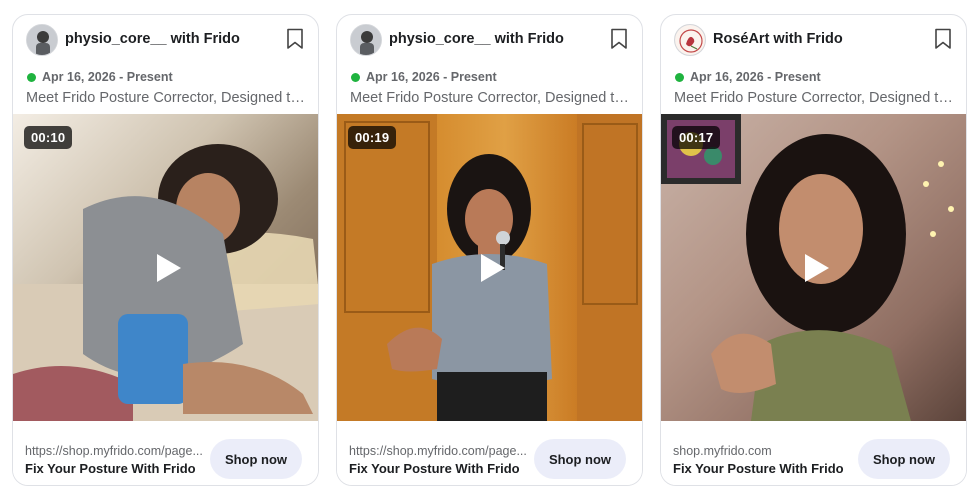 Image resolution: width=979 pixels, height=495 pixels. What do you see at coordinates (372, 137) in the screenshot?
I see `video-duration: 00:19` at bounding box center [372, 137].